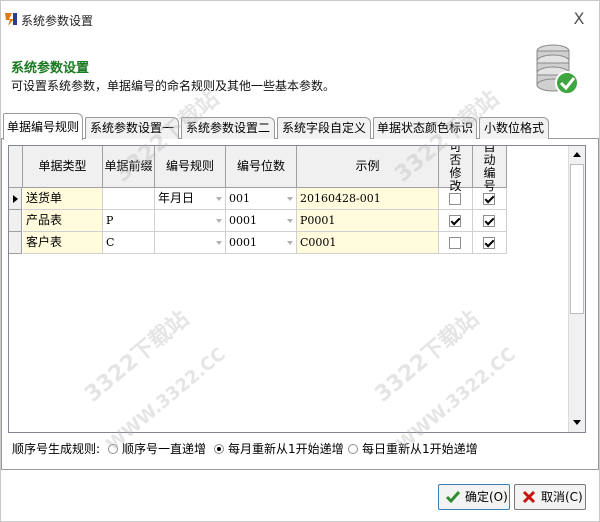 This screenshot has height=522, width=600. I want to click on cell-rule: 年月日, so click(190, 199).